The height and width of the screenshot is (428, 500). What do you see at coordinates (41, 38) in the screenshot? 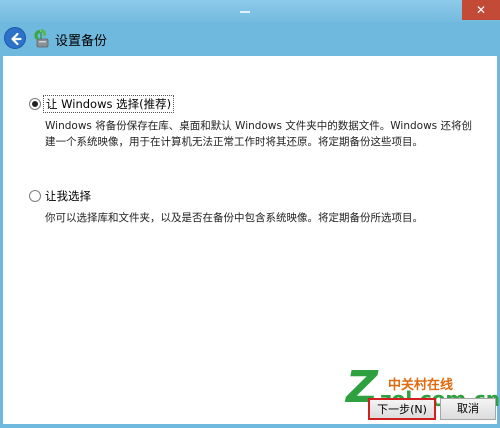
I see `backup-icon` at bounding box center [41, 38].